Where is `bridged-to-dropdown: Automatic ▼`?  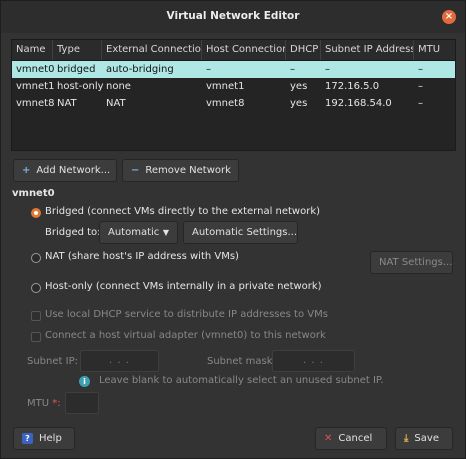 bridged-to-dropdown: Automatic ▼ is located at coordinates (138, 232).